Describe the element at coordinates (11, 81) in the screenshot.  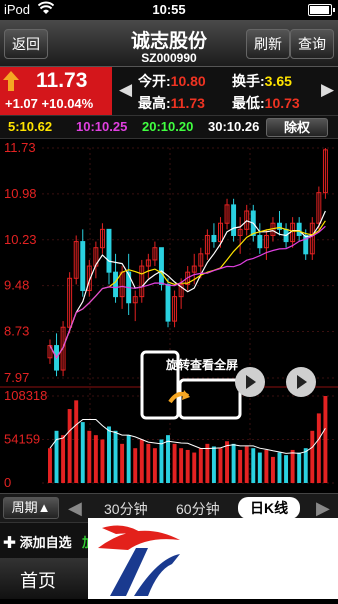
I see `up-arrow-icon` at that location.